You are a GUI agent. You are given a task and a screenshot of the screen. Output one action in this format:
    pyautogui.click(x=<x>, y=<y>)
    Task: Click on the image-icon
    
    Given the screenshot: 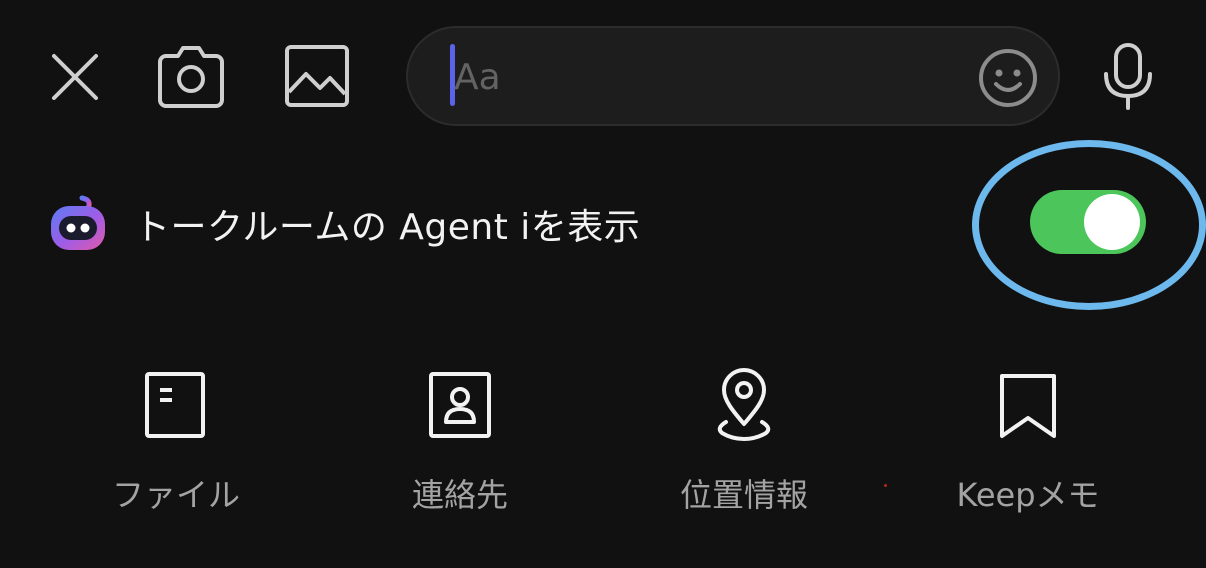 What is the action you would take?
    pyautogui.click(x=317, y=76)
    